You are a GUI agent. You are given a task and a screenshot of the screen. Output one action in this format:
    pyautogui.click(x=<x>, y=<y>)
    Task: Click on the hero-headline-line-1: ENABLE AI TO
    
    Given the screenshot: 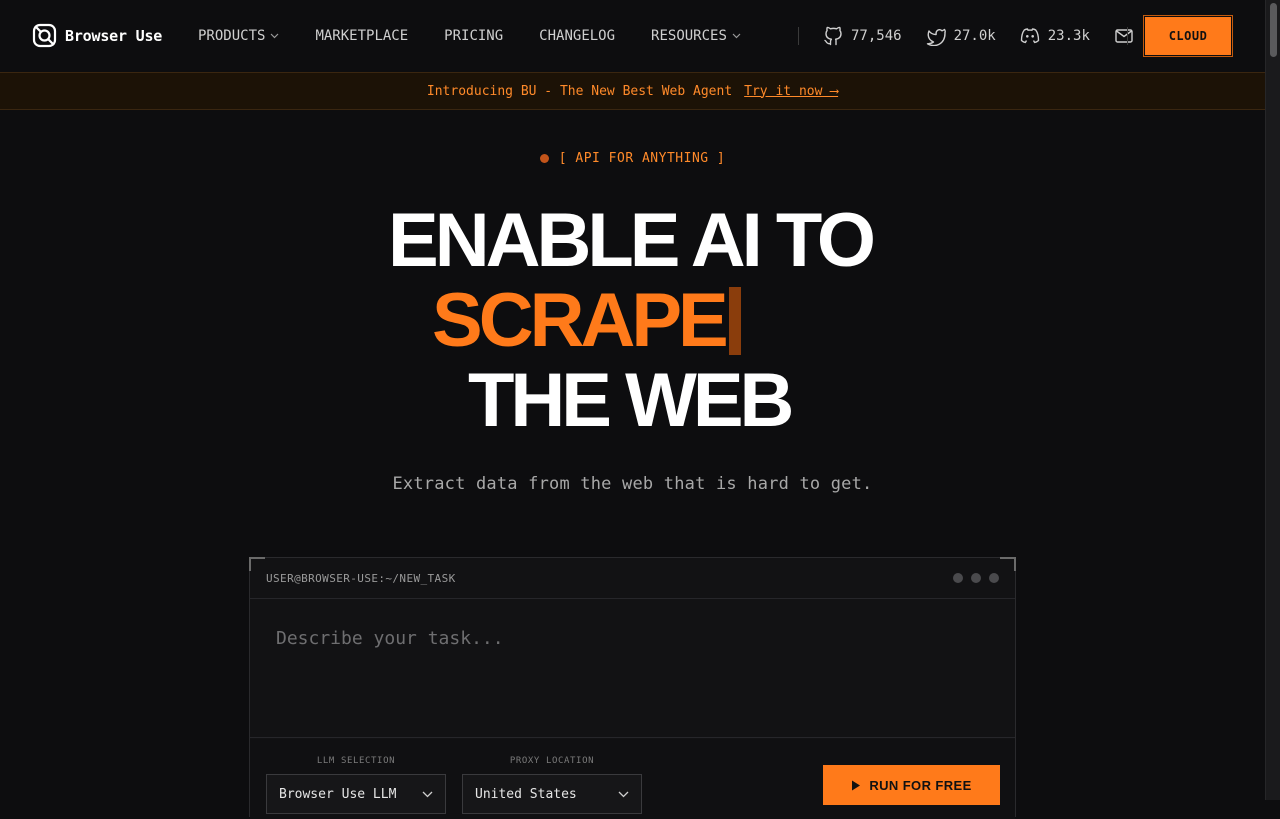 What is the action you would take?
    pyautogui.click(x=632, y=240)
    